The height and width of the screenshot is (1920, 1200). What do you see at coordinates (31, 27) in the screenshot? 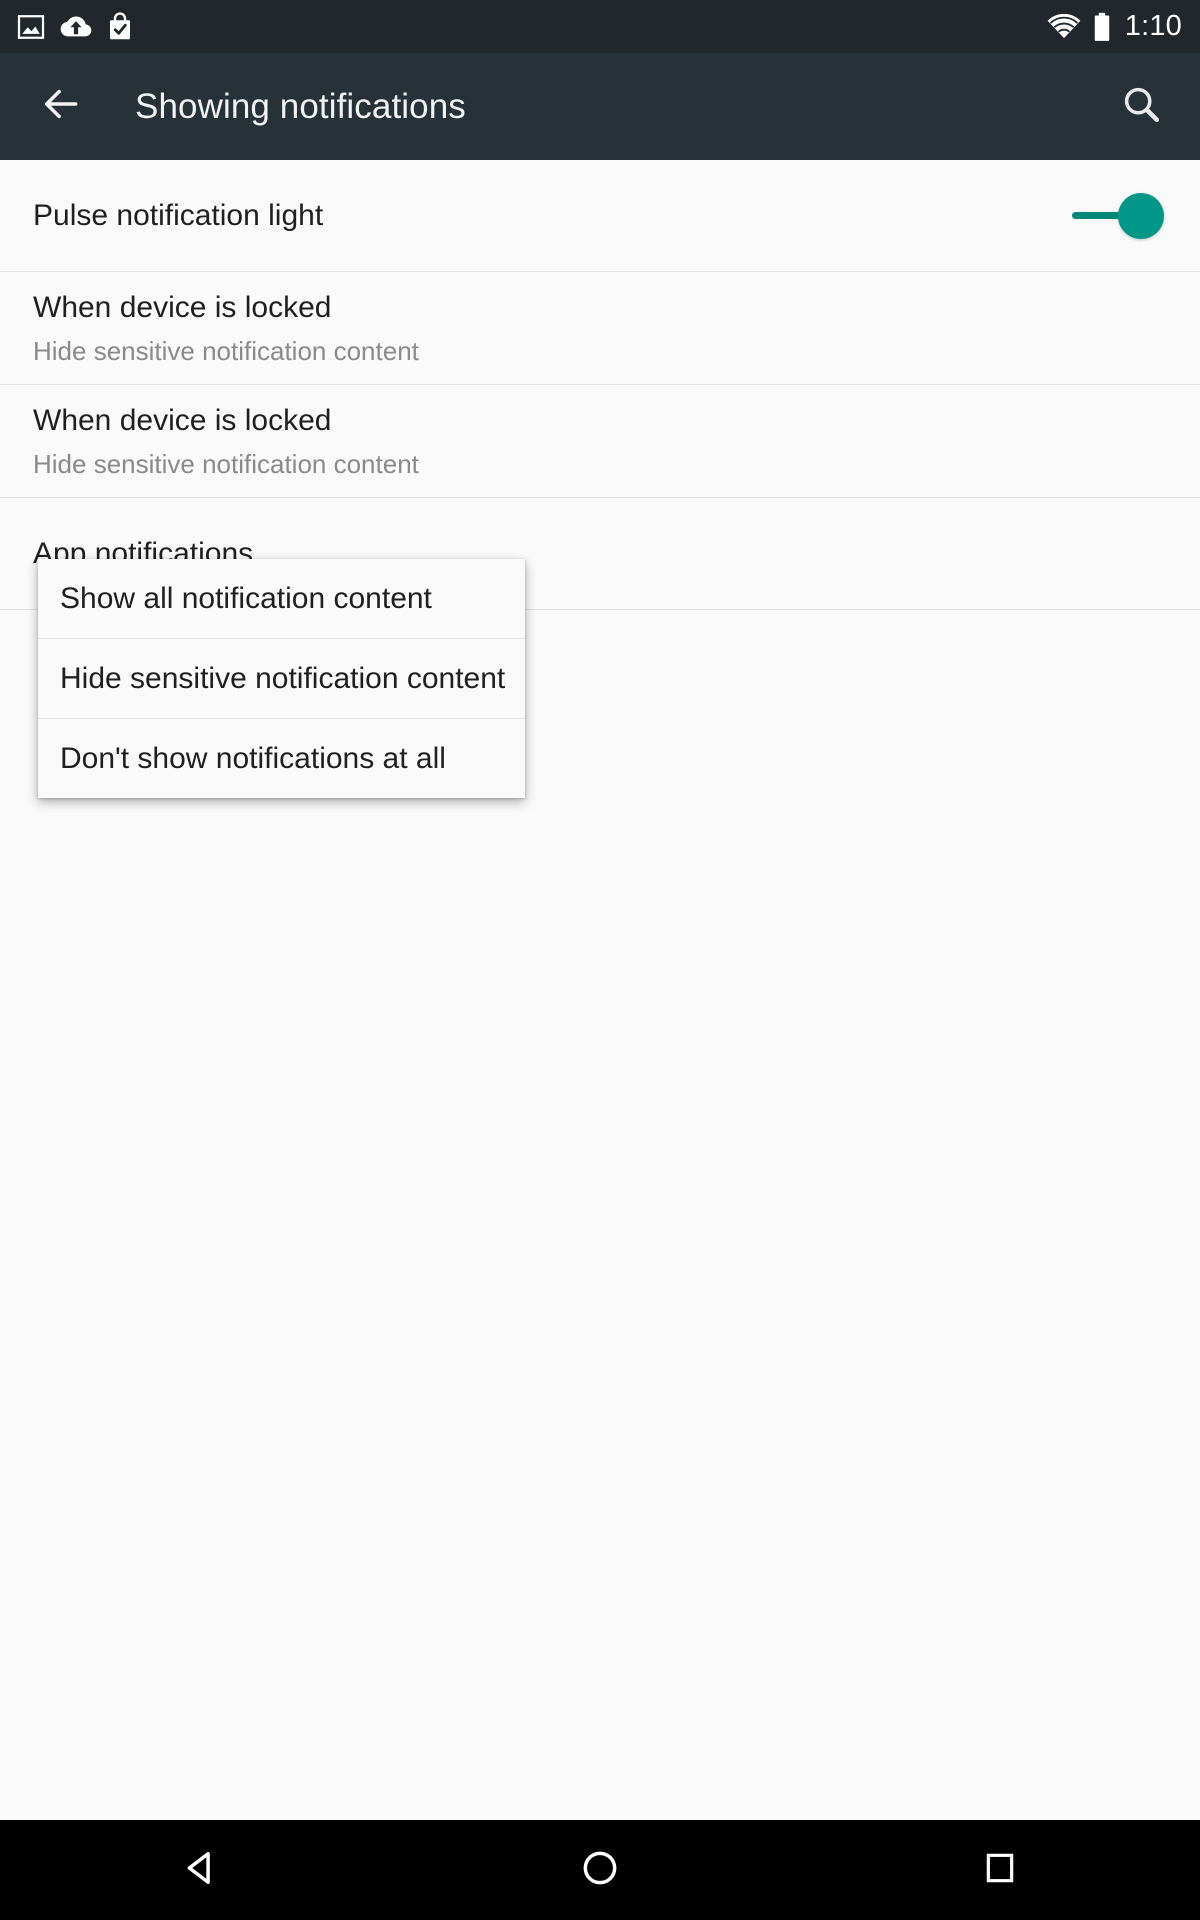
I see `image-icon` at bounding box center [31, 27].